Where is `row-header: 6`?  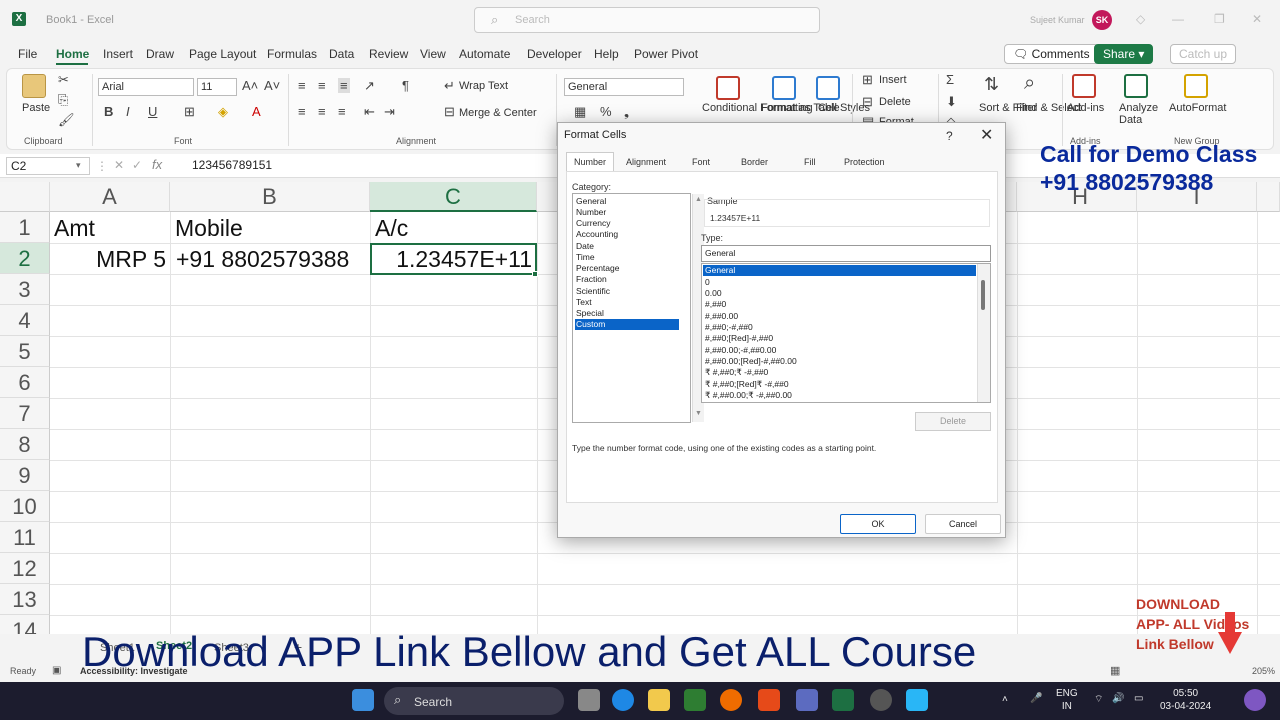 row-header: 6 is located at coordinates (25, 382).